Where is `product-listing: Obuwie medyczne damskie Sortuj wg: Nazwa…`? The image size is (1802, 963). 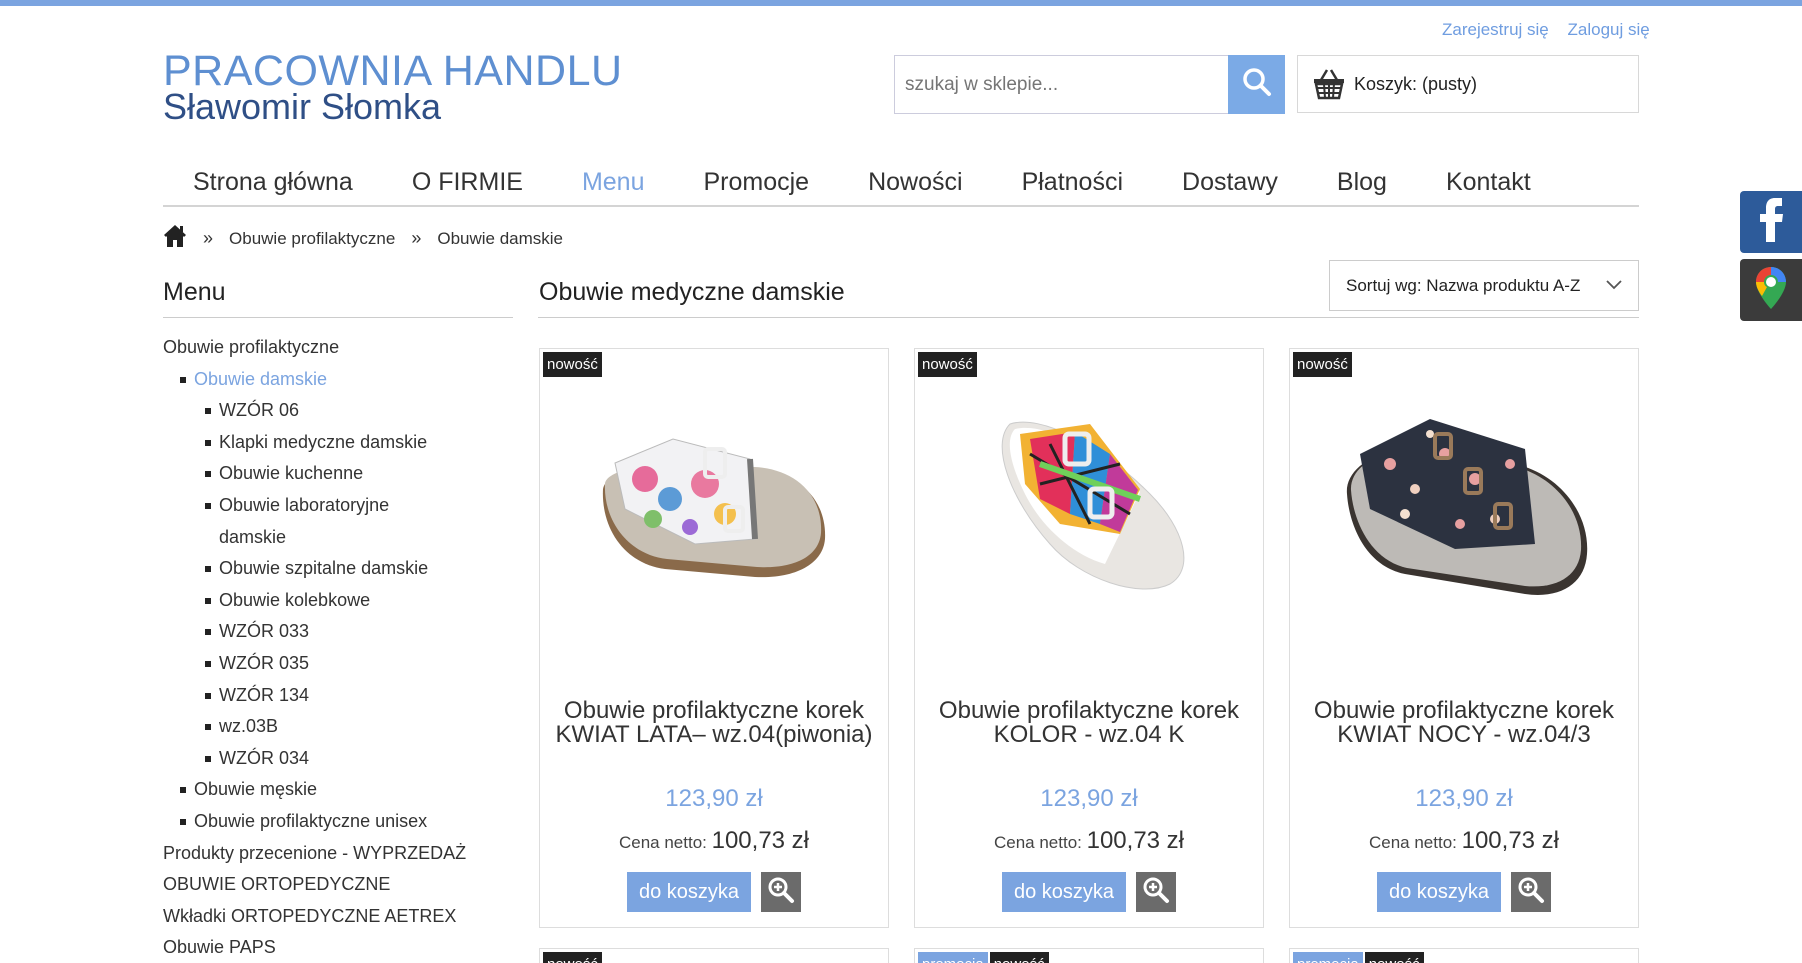
product-listing: Obuwie medyczne damskie Sortuj wg: Nazwa… is located at coordinates (1088, 289).